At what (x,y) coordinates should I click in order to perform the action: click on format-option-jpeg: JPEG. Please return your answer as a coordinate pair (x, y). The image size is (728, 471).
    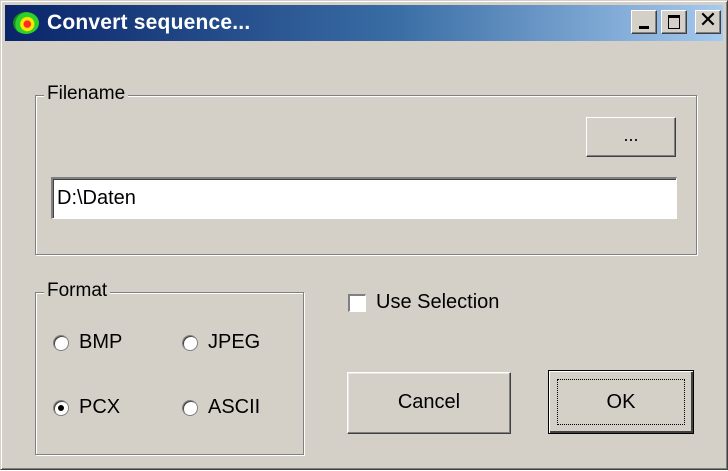
    Looking at the image, I should click on (221, 342).